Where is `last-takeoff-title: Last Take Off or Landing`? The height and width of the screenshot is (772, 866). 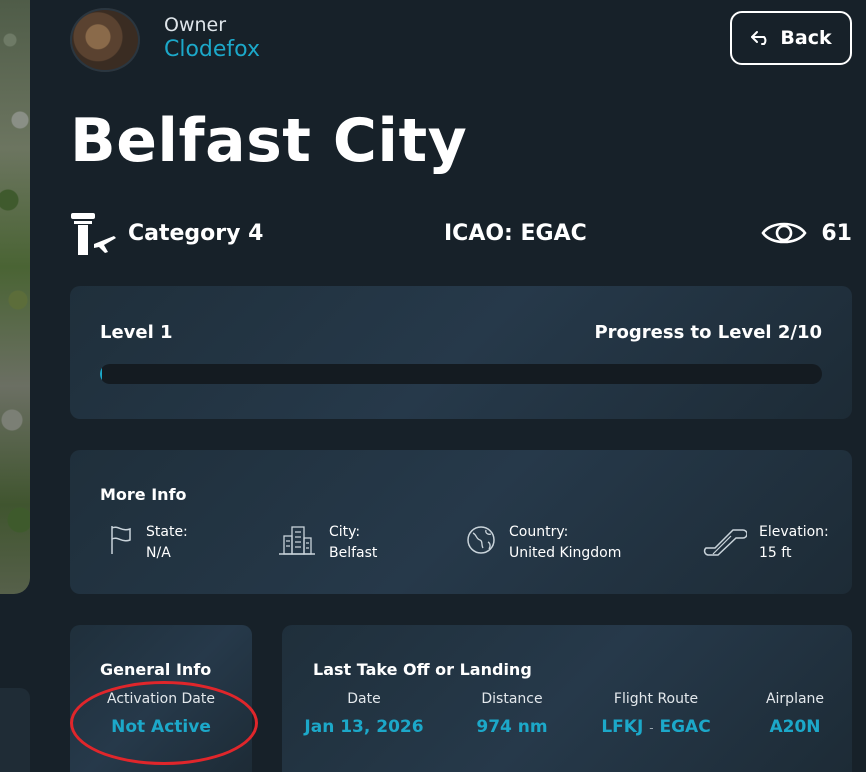 last-takeoff-title: Last Take Off or Landing is located at coordinates (422, 669).